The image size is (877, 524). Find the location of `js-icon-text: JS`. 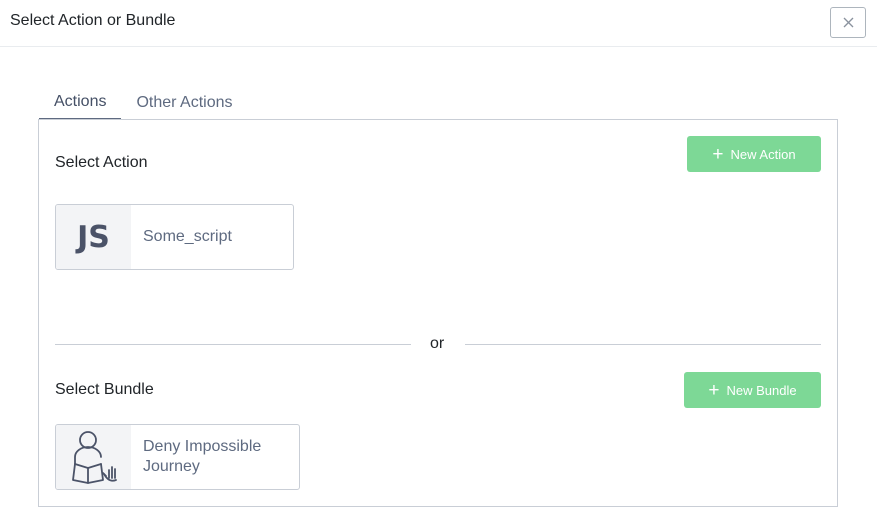

js-icon-text: JS is located at coordinates (93, 237).